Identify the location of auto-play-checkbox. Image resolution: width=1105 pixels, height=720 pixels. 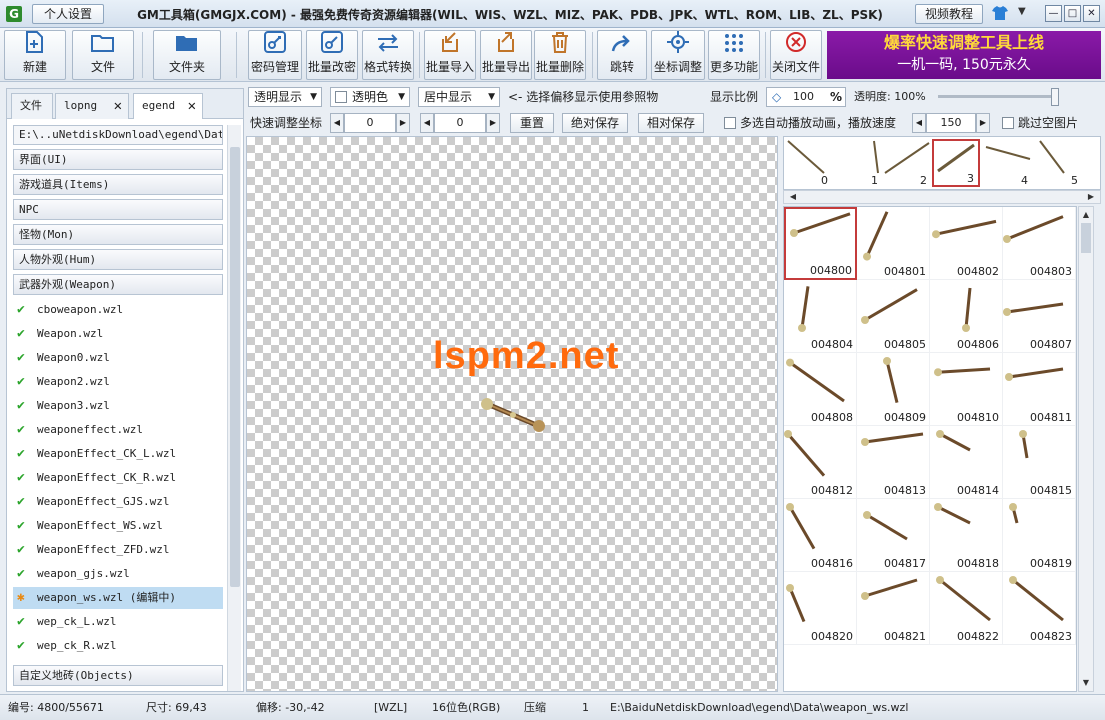
(730, 123).